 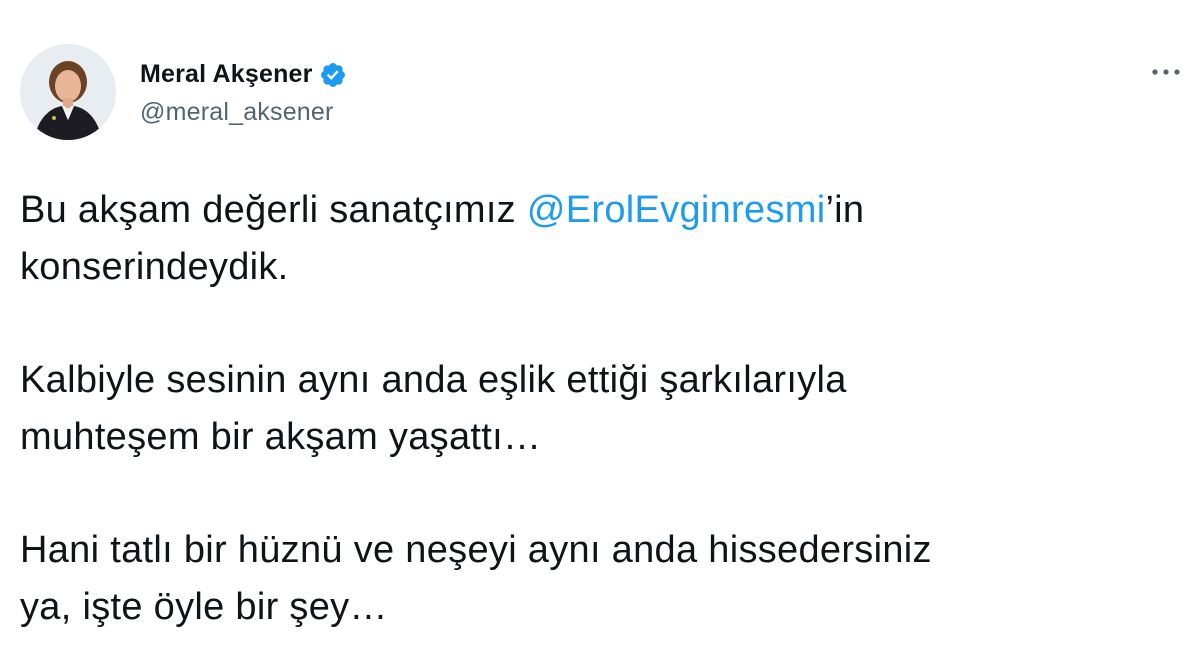 I want to click on avatar-image, so click(x=68, y=92).